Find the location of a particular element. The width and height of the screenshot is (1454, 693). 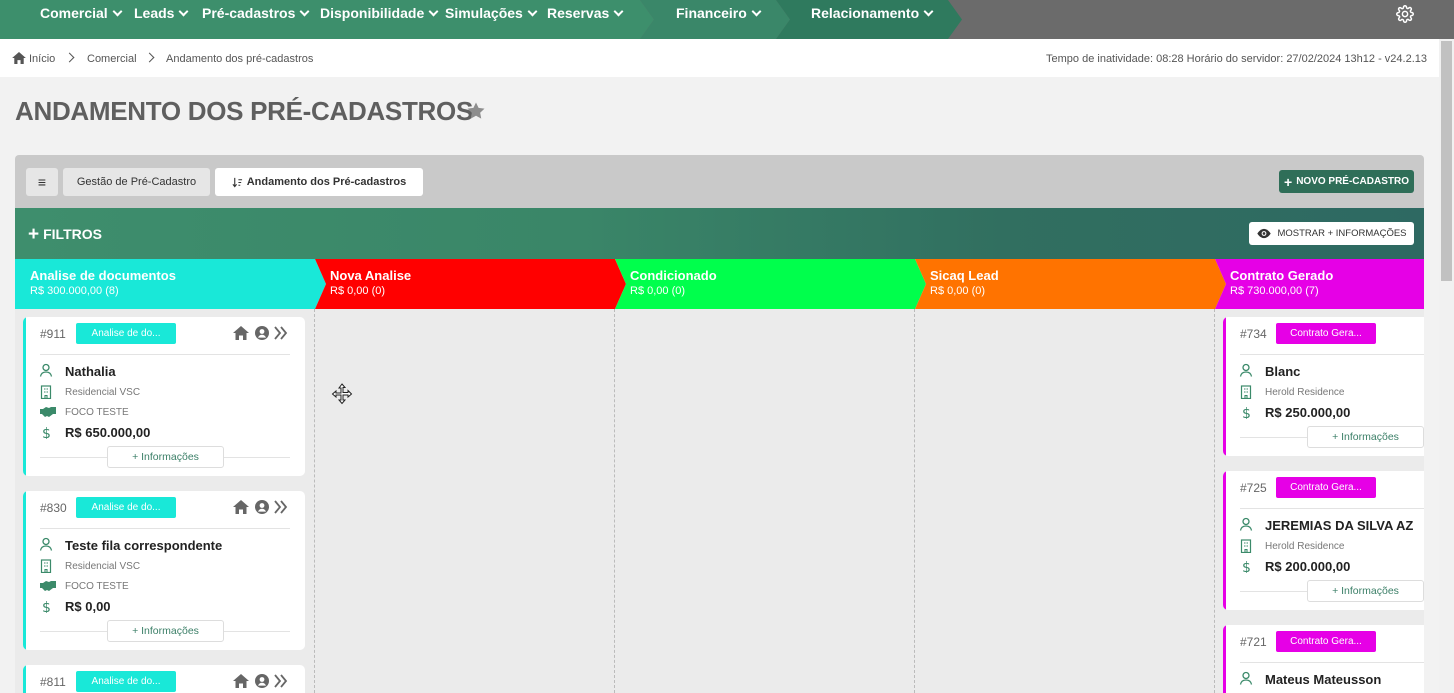

client-name: Blanc is located at coordinates (1283, 371).